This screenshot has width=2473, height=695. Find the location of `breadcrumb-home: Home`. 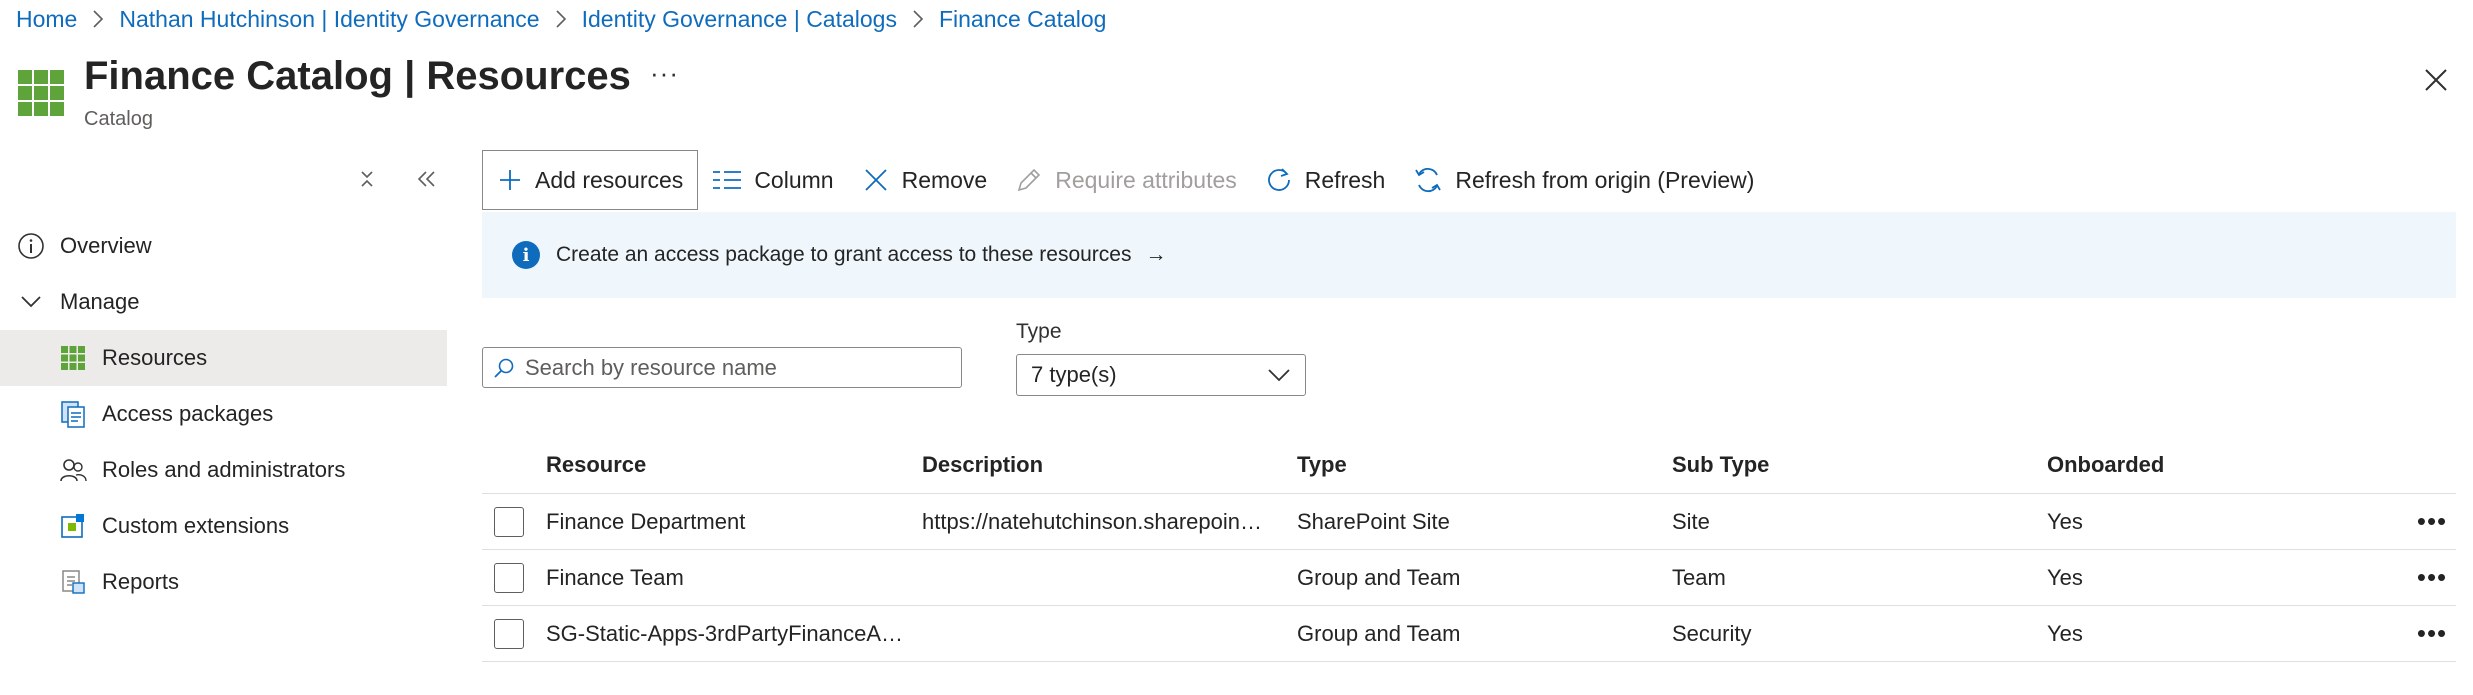

breadcrumb-home: Home is located at coordinates (46, 19).